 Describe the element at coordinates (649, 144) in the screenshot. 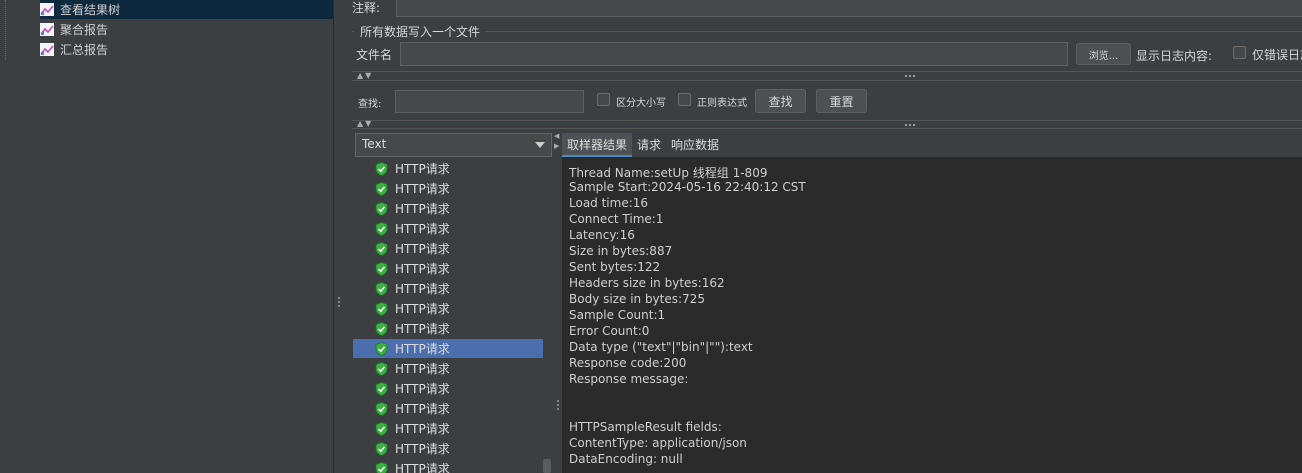

I see `tab-request: 请求` at that location.